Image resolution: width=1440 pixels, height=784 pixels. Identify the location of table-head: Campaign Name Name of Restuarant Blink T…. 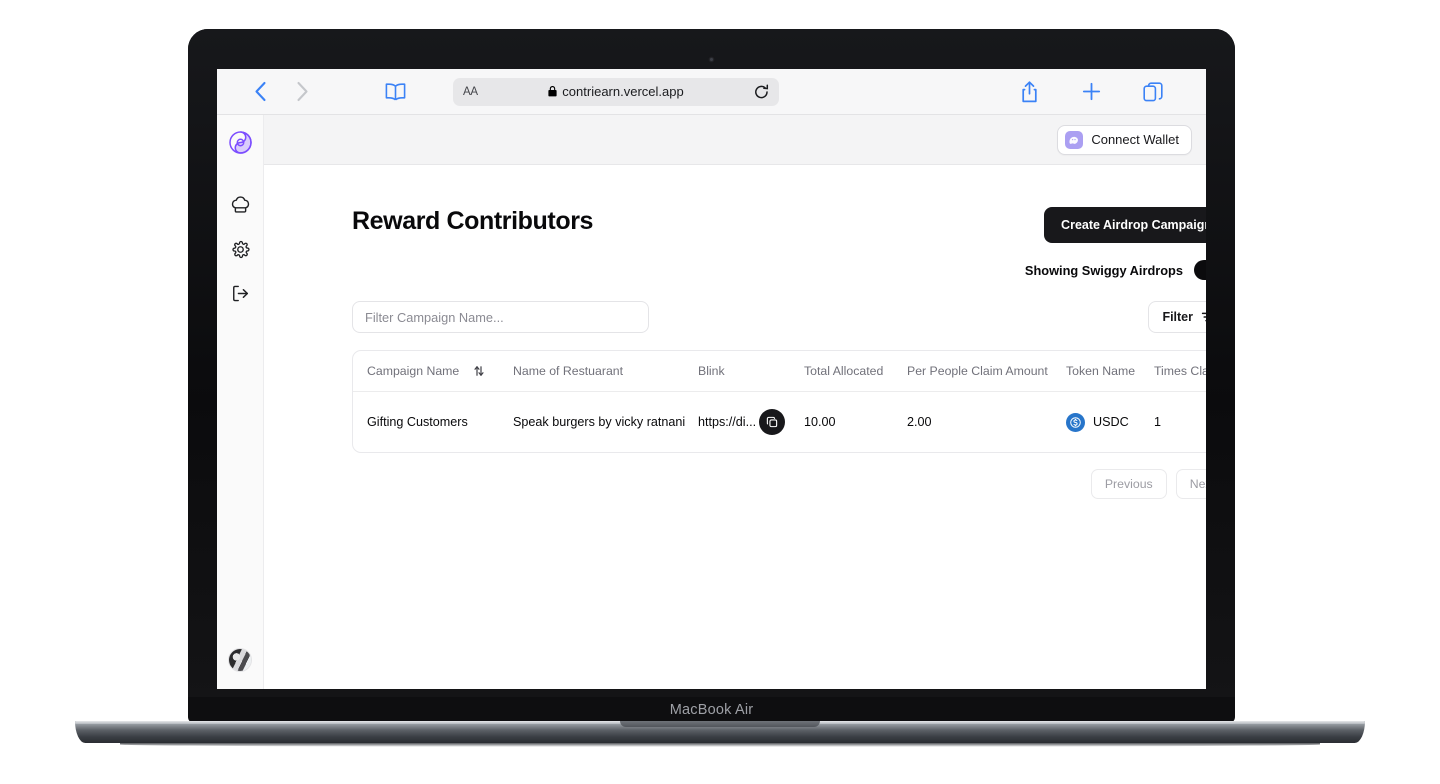
(779, 371).